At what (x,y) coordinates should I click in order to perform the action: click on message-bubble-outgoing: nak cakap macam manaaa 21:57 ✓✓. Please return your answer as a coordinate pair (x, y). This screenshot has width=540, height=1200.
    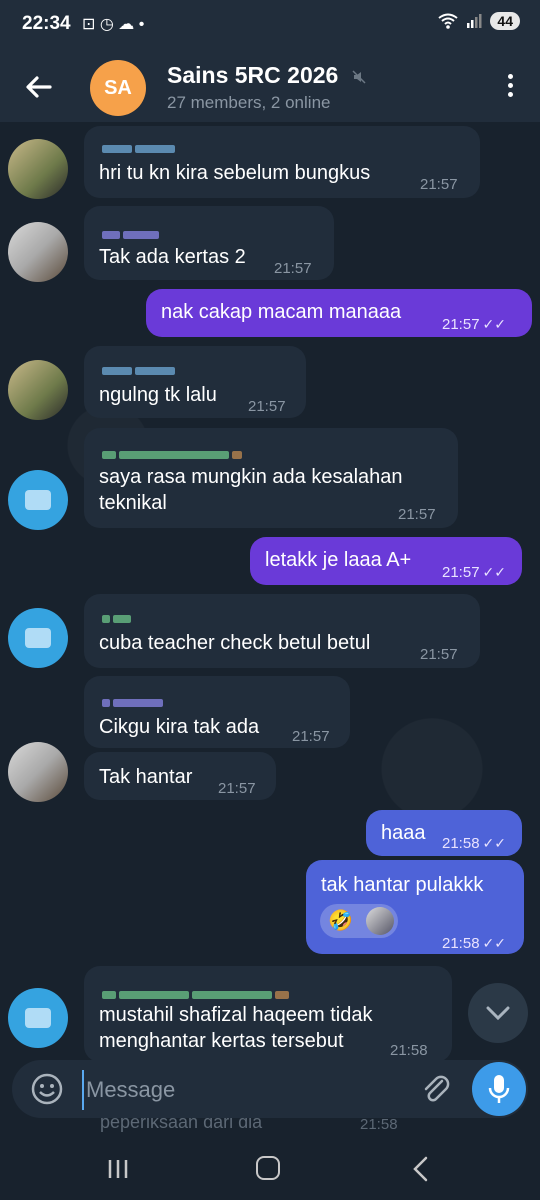
    Looking at the image, I should click on (339, 313).